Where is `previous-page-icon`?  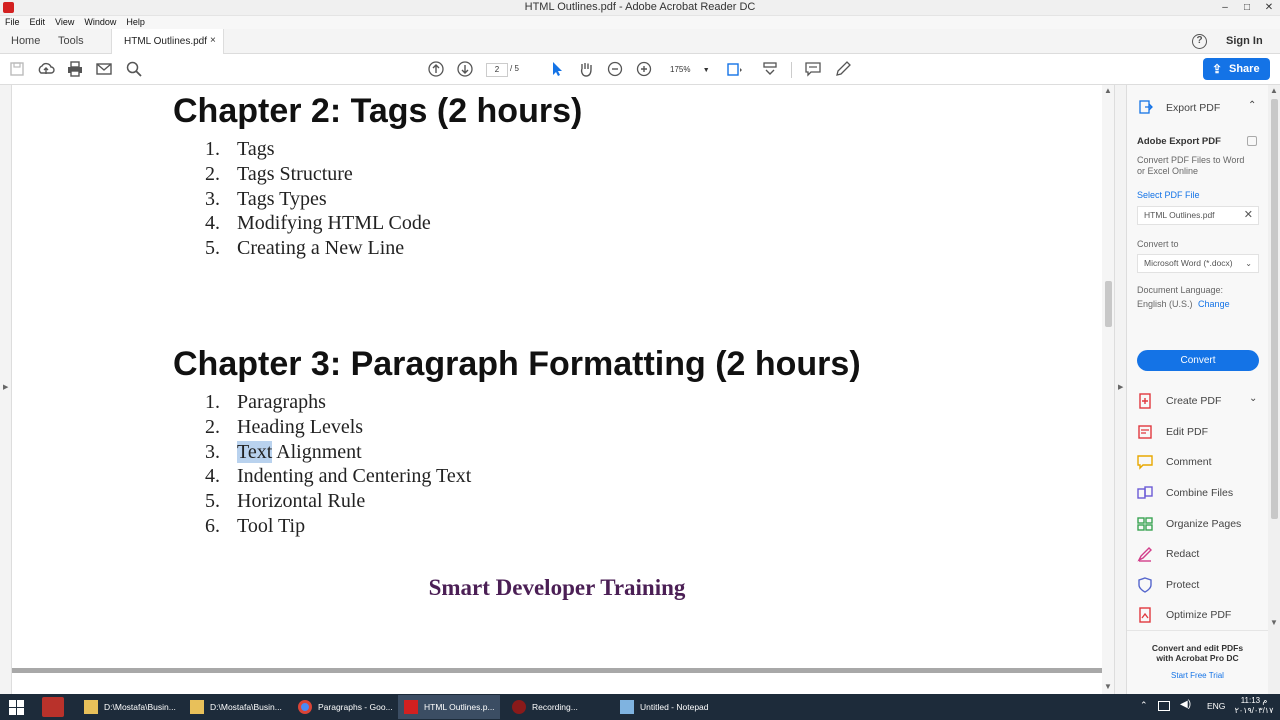 previous-page-icon is located at coordinates (436, 69).